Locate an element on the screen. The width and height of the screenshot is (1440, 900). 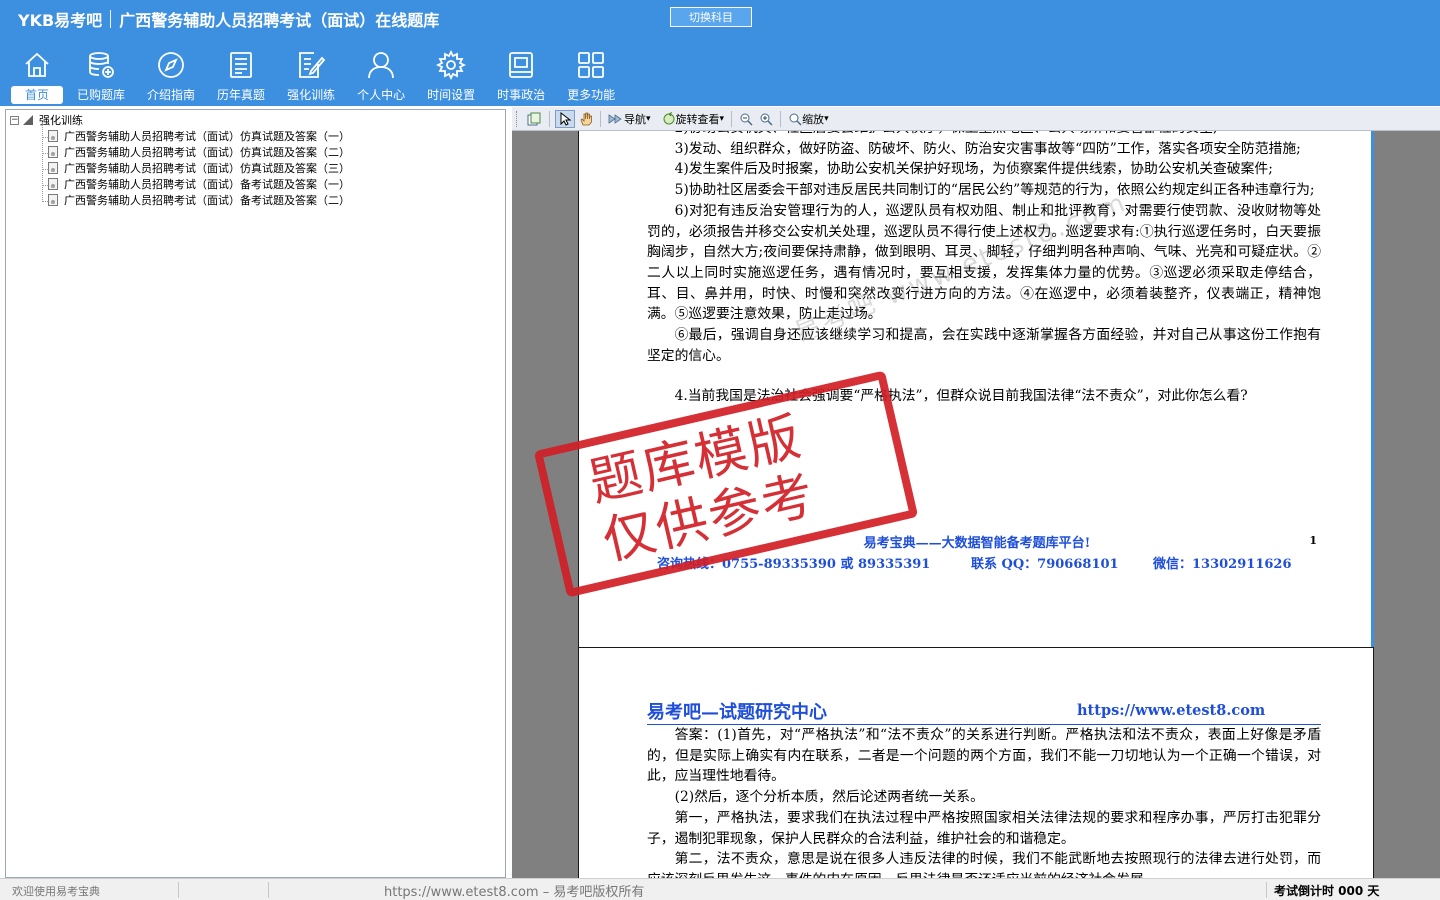
nav-current-affairs-label: 时事政治 is located at coordinates (521, 95).